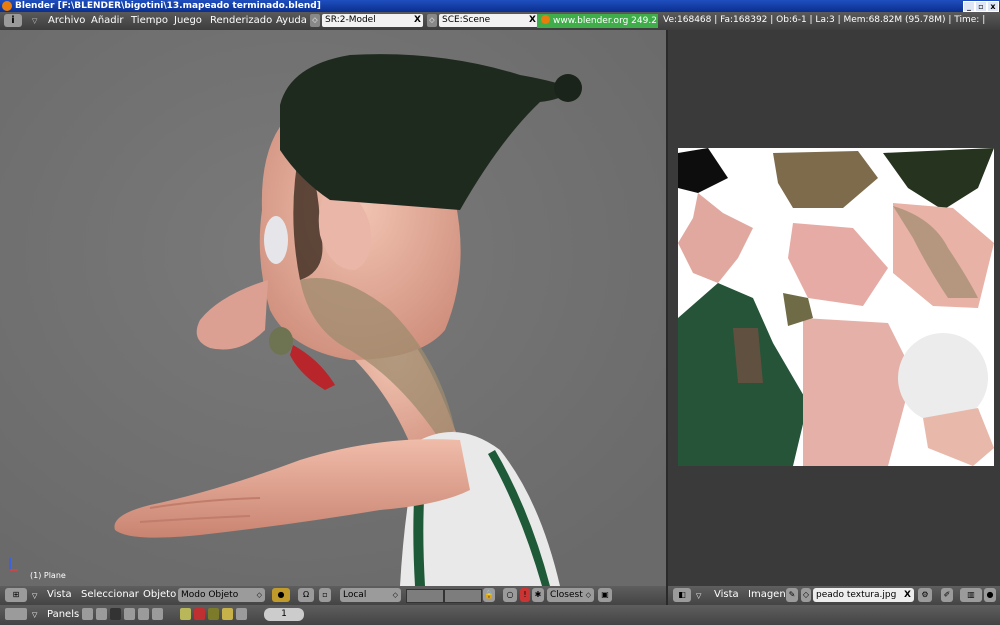  I want to click on scene-context-icon, so click(157, 614).